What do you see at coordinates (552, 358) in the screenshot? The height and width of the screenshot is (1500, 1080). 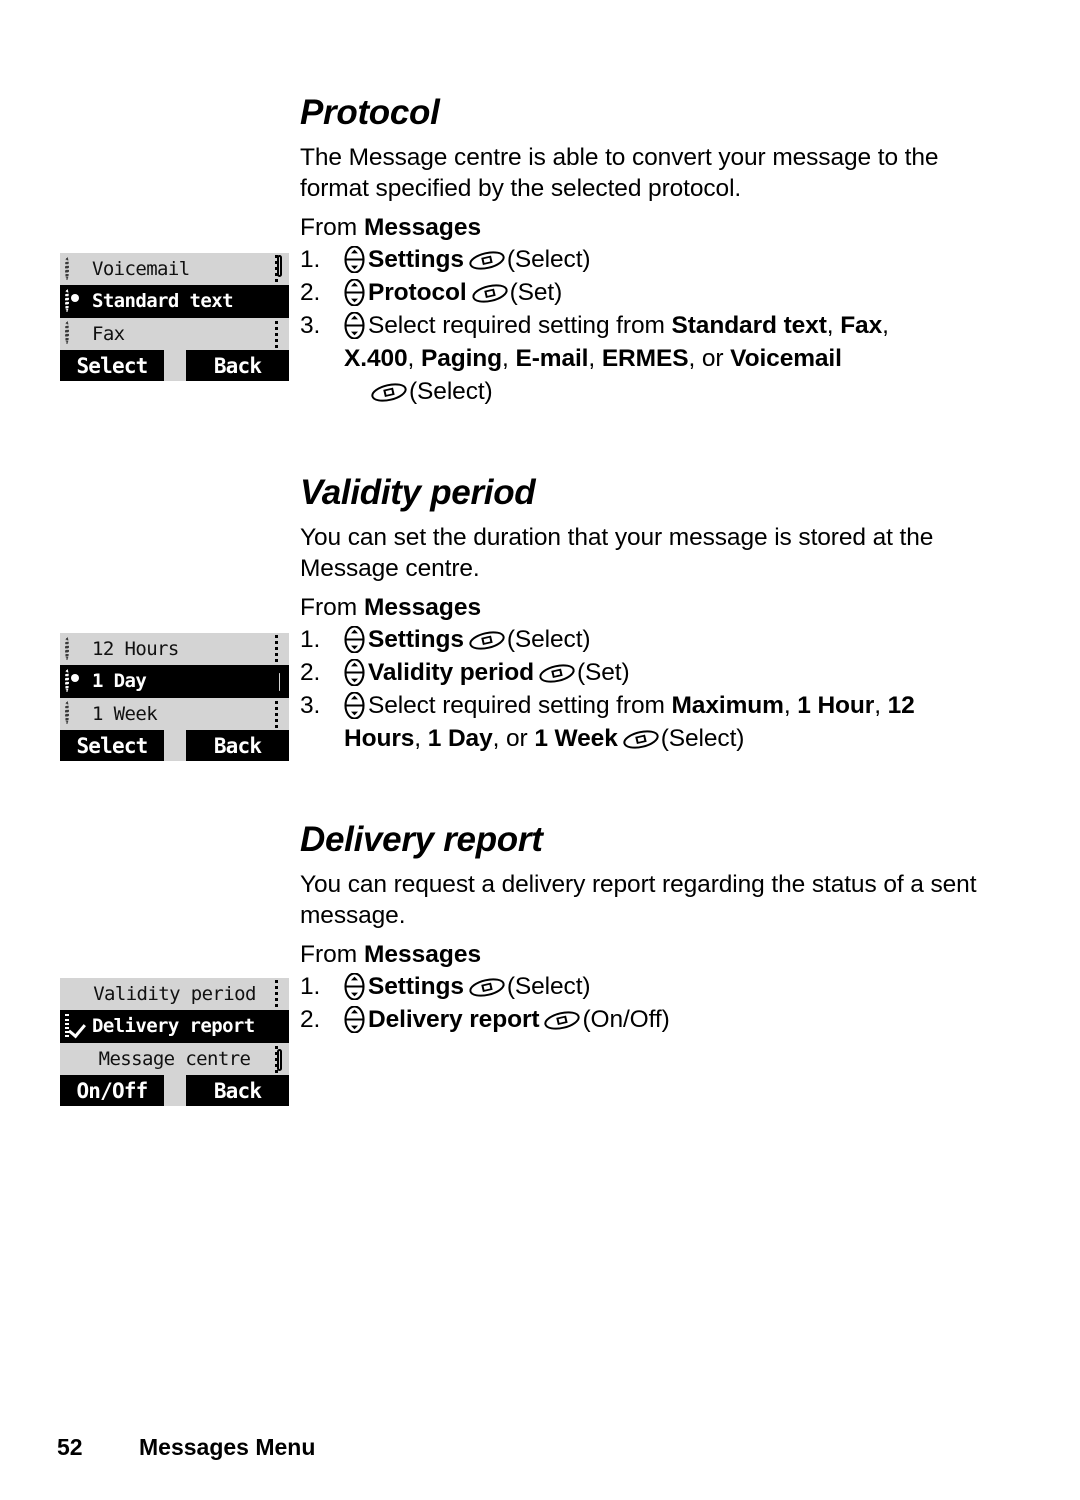 I see `step-emphasis: E-mail` at bounding box center [552, 358].